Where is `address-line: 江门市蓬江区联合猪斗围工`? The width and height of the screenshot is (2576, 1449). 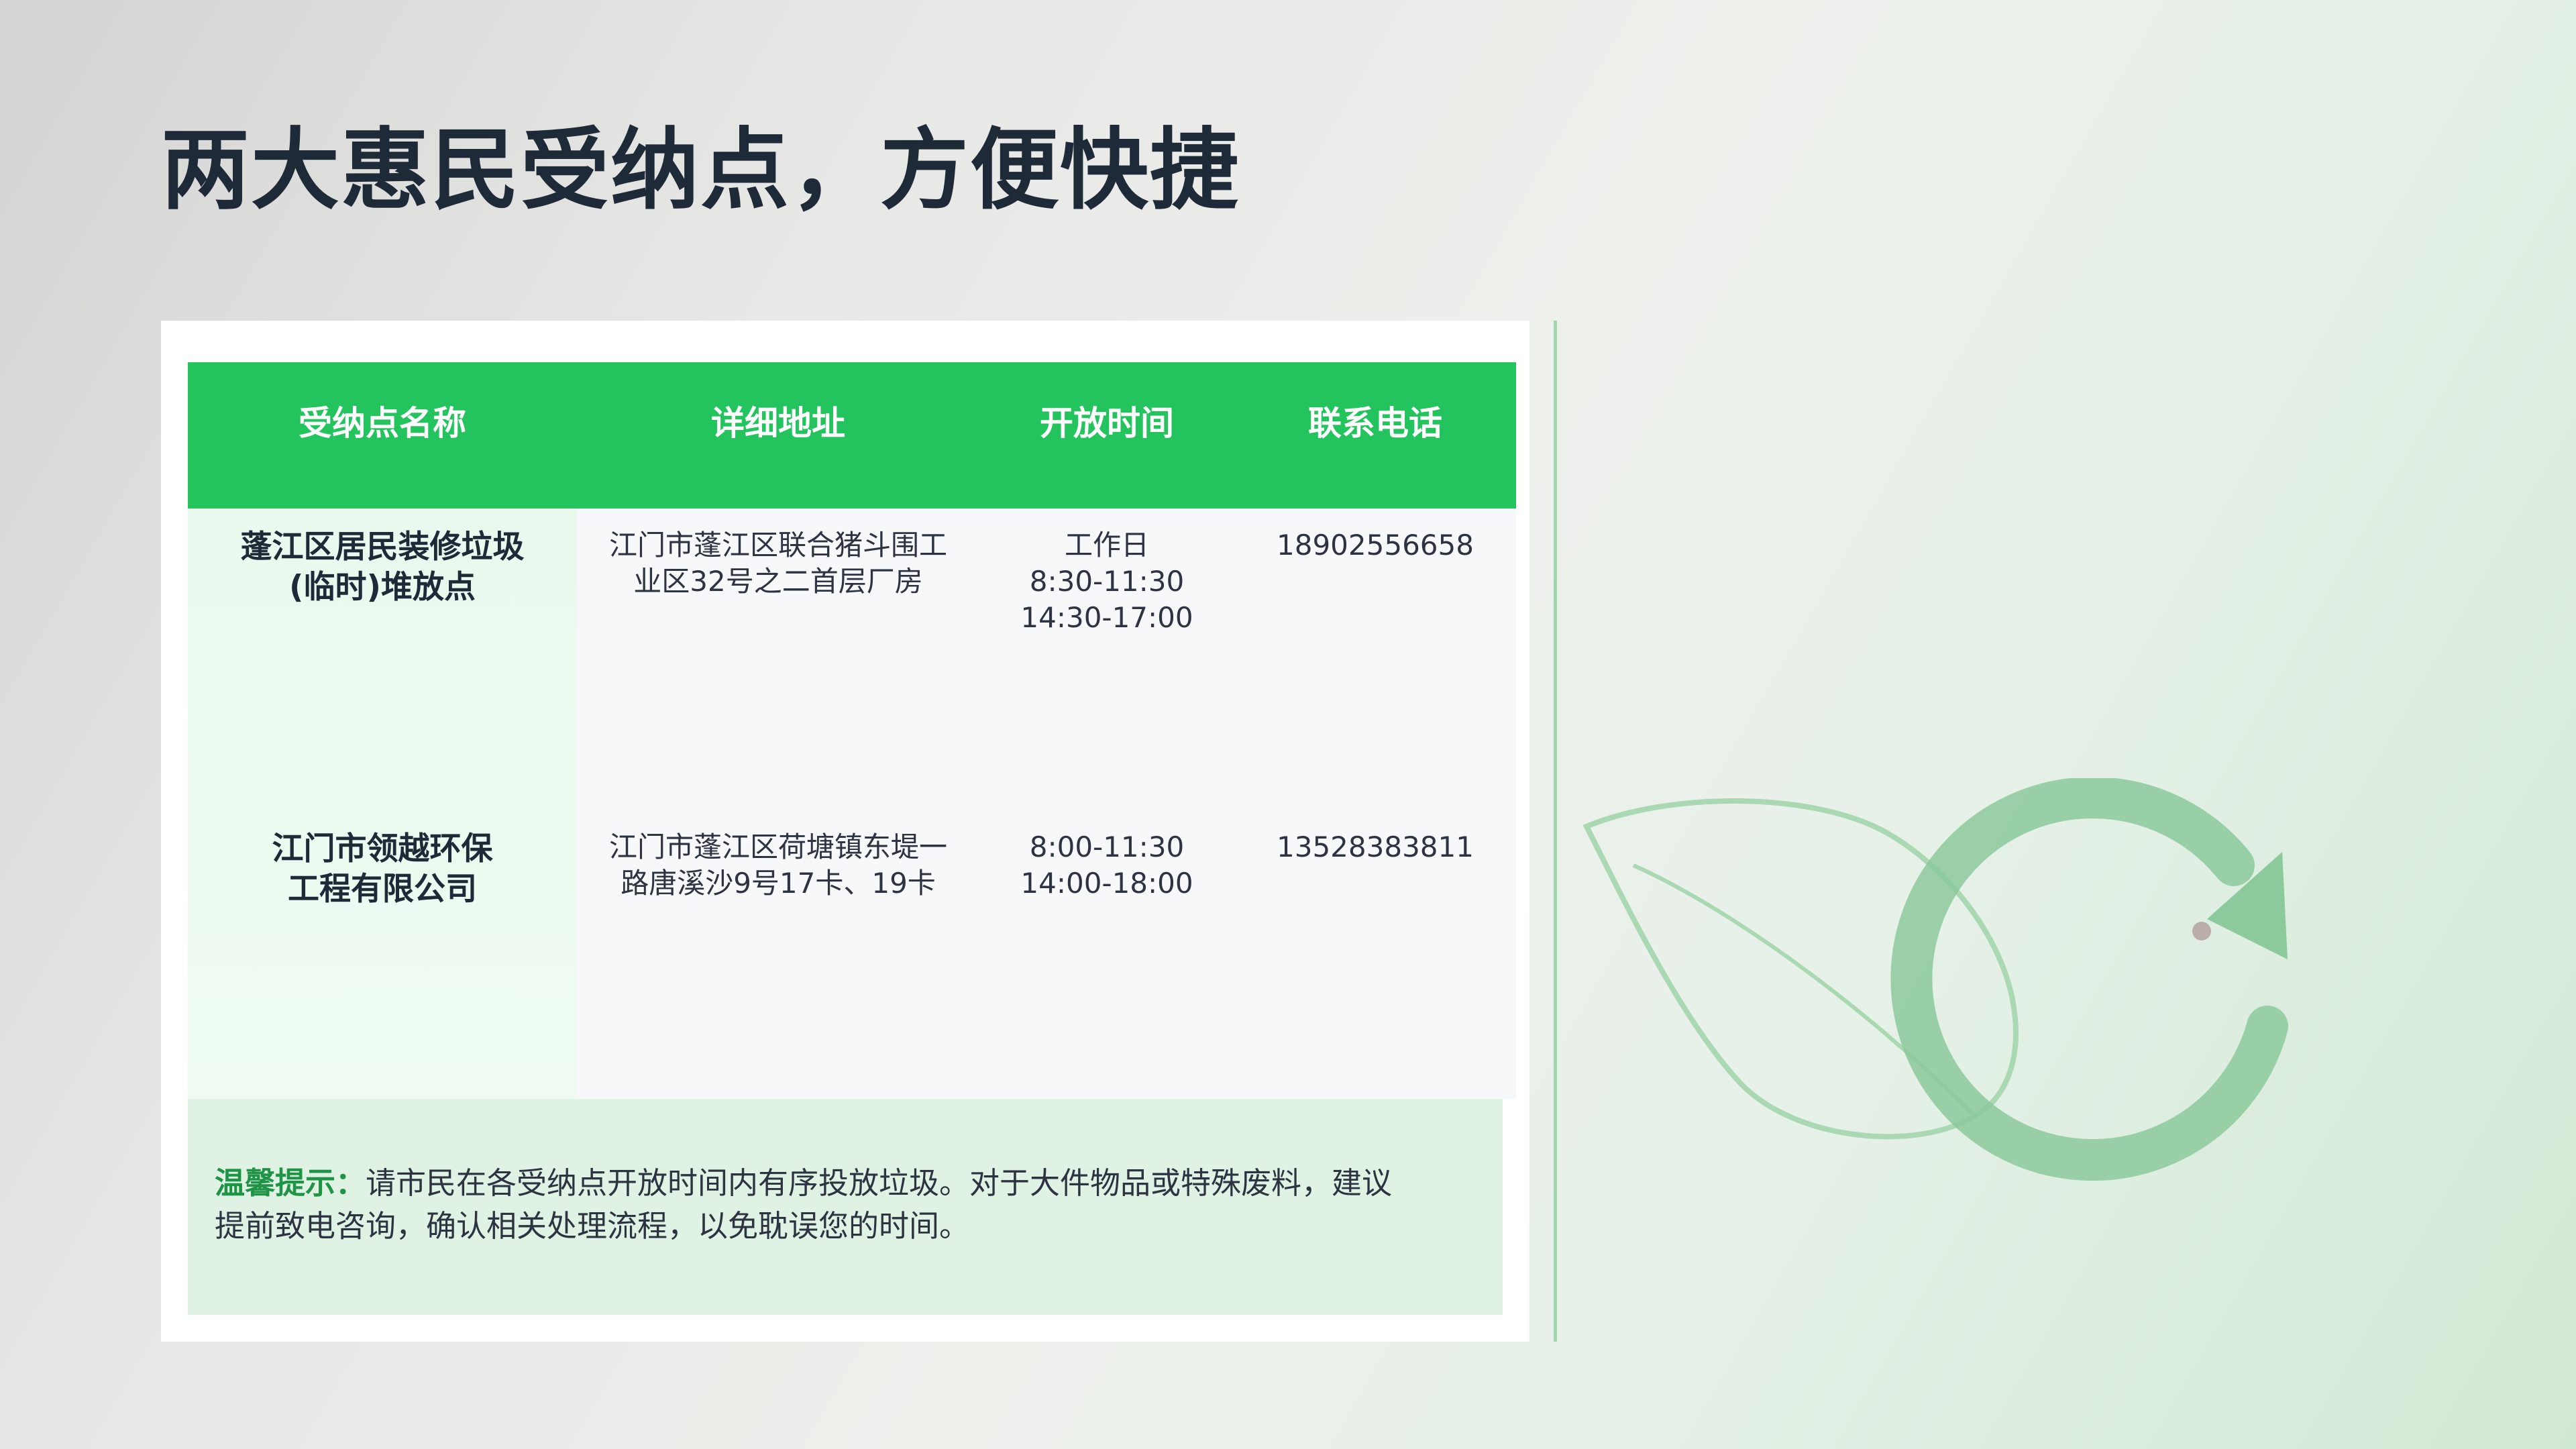 address-line: 江门市蓬江区联合猪斗围工 is located at coordinates (777, 545).